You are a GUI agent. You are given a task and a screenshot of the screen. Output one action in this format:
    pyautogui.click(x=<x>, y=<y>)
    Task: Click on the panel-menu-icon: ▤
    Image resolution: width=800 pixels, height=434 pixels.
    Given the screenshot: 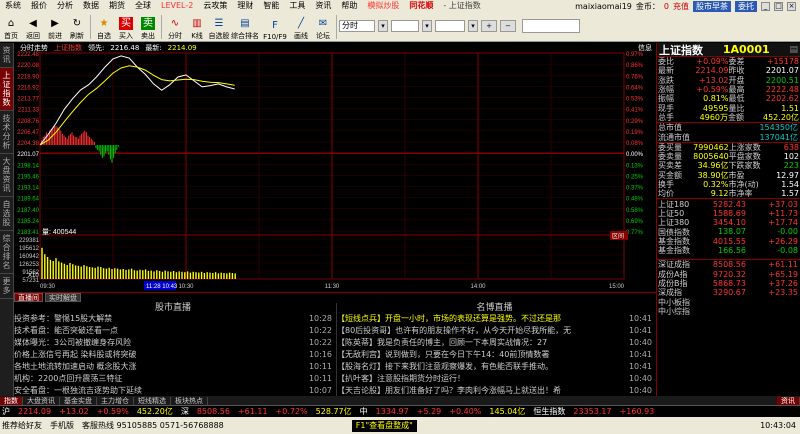 What is the action you would take?
    pyautogui.click(x=793, y=50)
    